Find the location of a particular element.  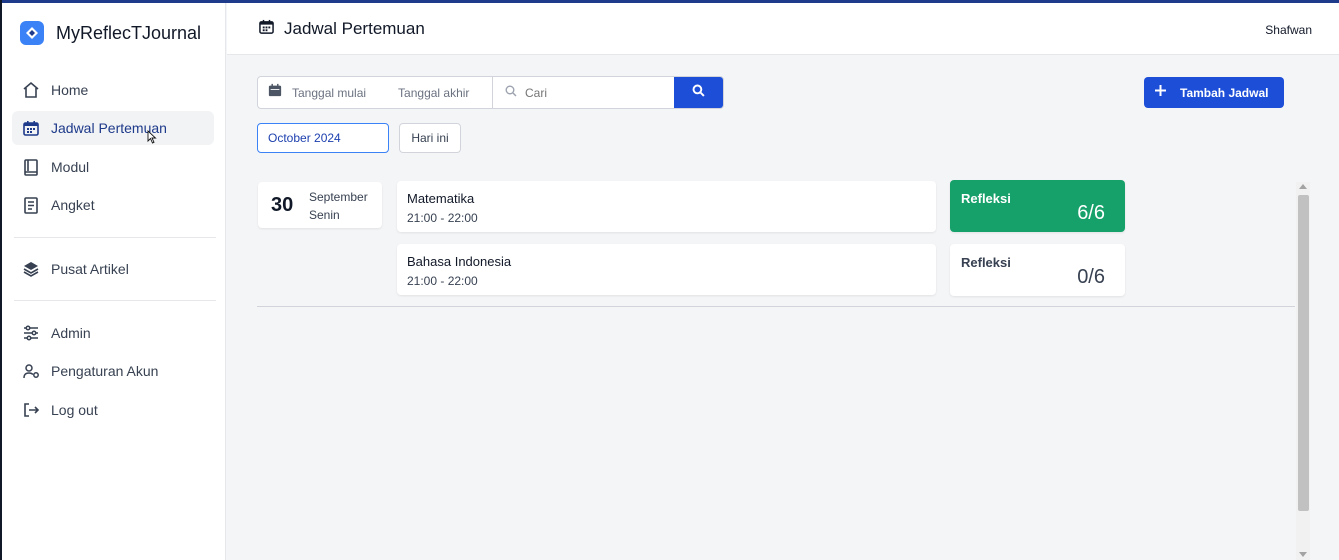

search-input is located at coordinates (594, 92).